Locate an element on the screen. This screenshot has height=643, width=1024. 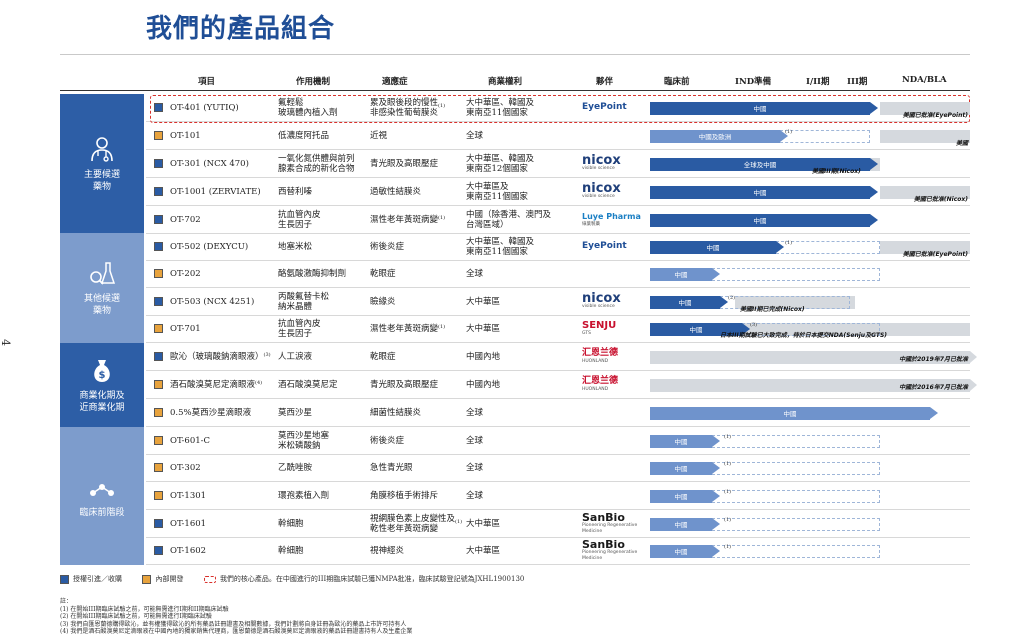
commercial-rights: 大中華區、韓國及 東南亞12個國家 is located at coordinates (524, 163).